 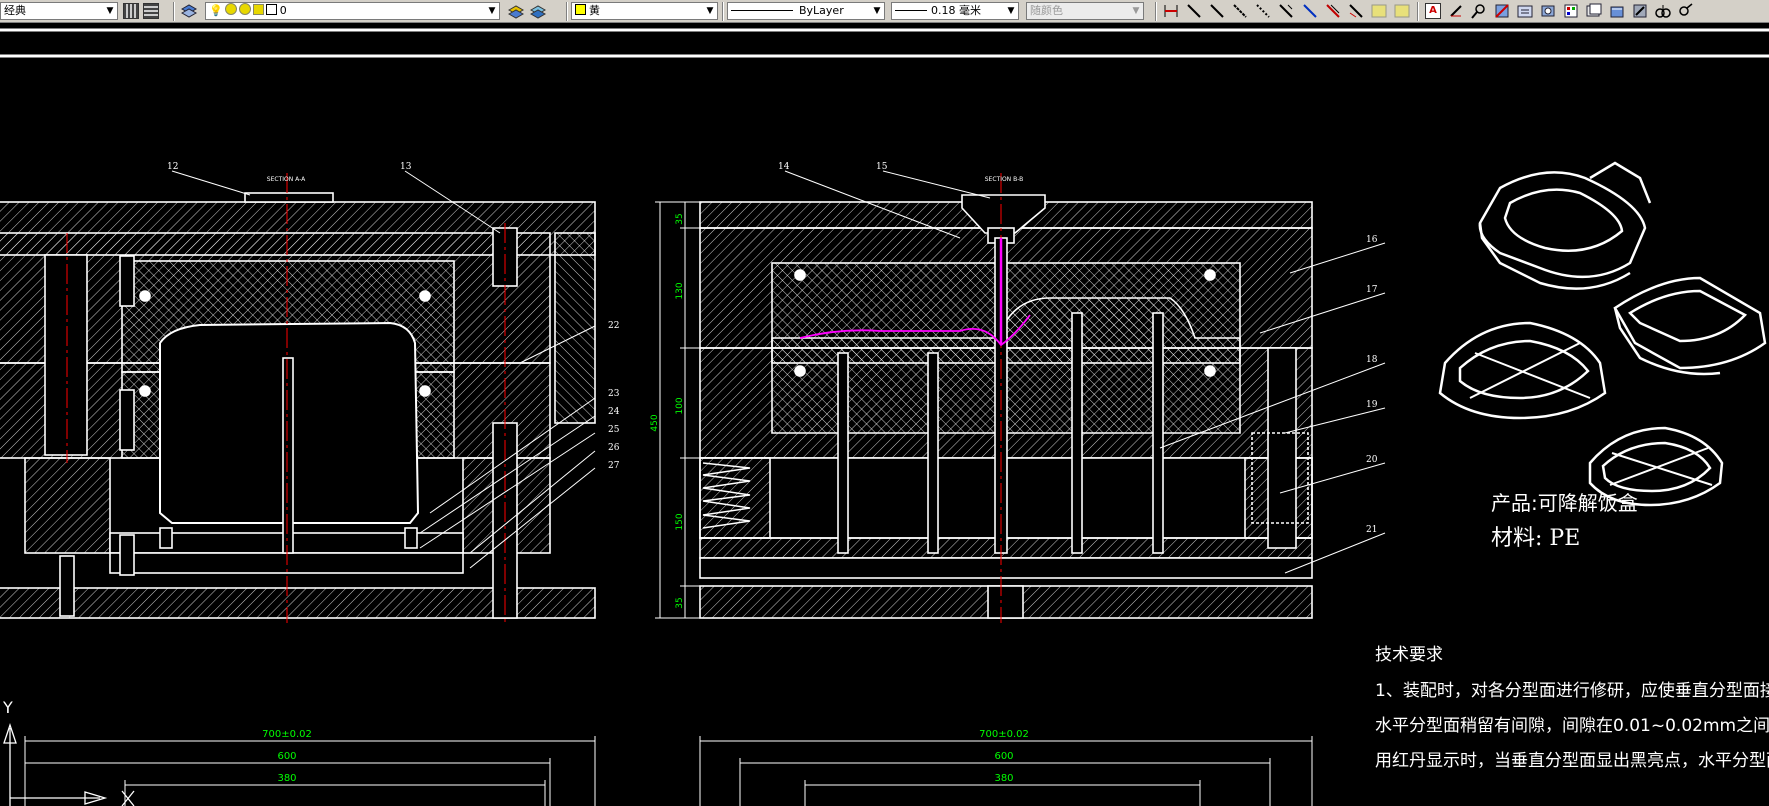 What do you see at coordinates (1479, 11) in the screenshot?
I see `zoom-icon` at bounding box center [1479, 11].